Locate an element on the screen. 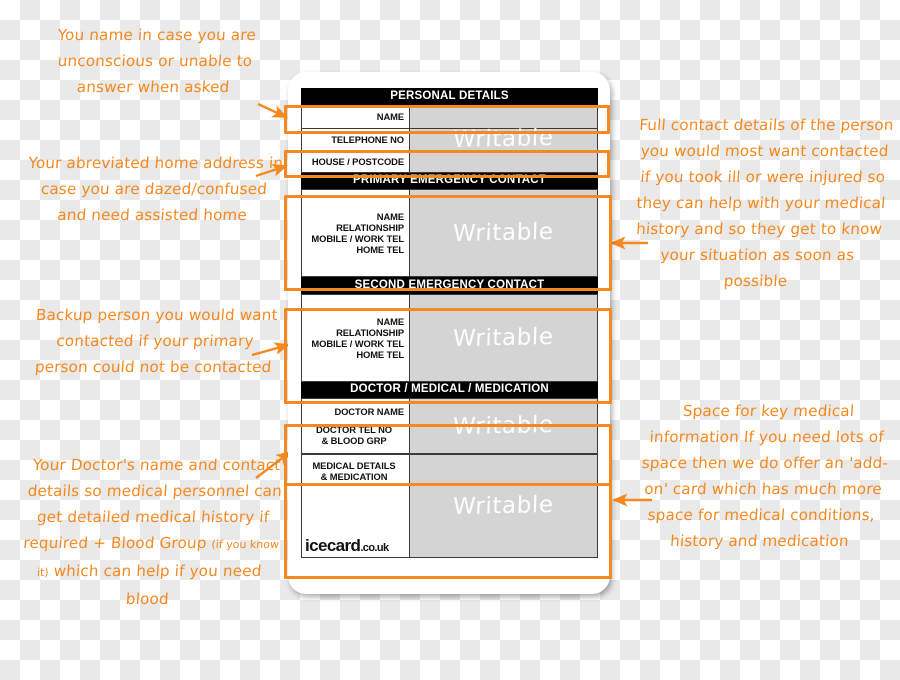 This screenshot has width=900, height=680. writable-text-personal: Writable is located at coordinates (503, 139).